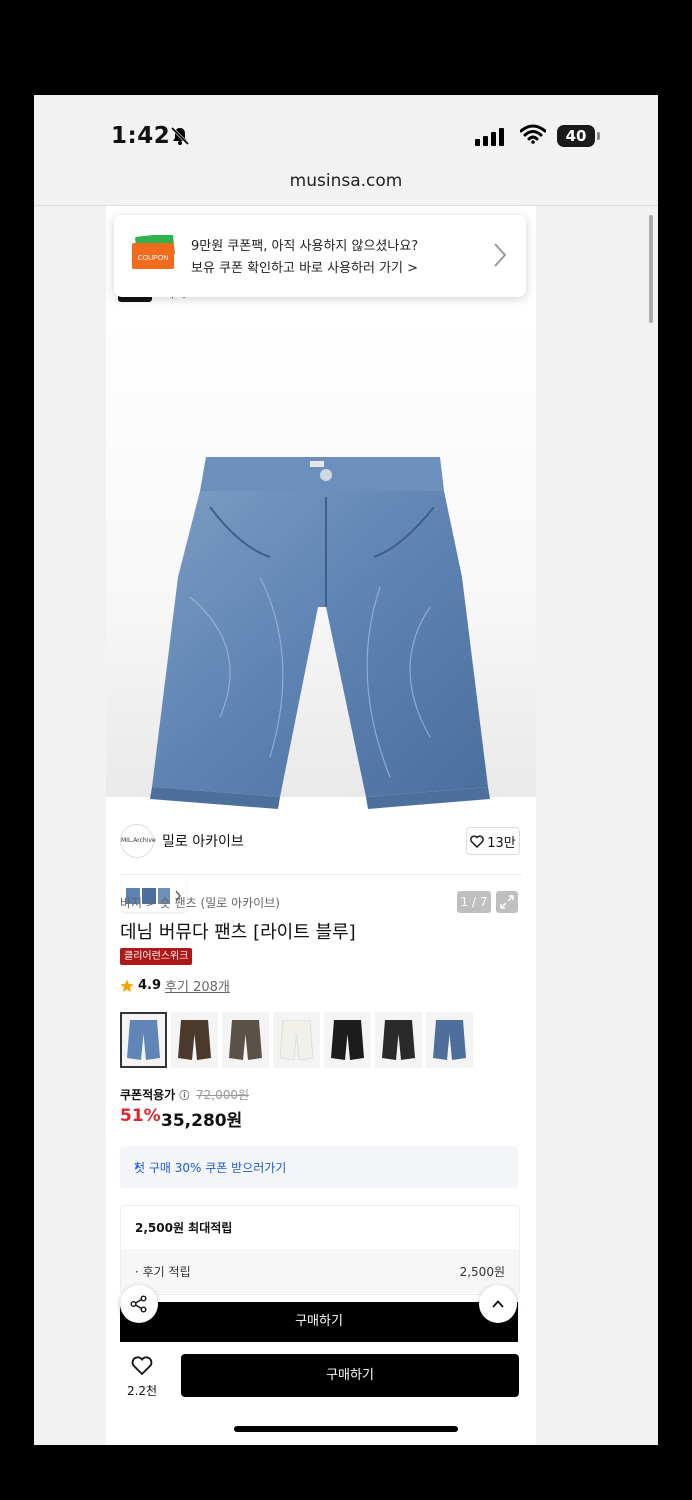 The height and width of the screenshot is (1500, 692). What do you see at coordinates (533, 136) in the screenshot?
I see `wifi-icon` at bounding box center [533, 136].